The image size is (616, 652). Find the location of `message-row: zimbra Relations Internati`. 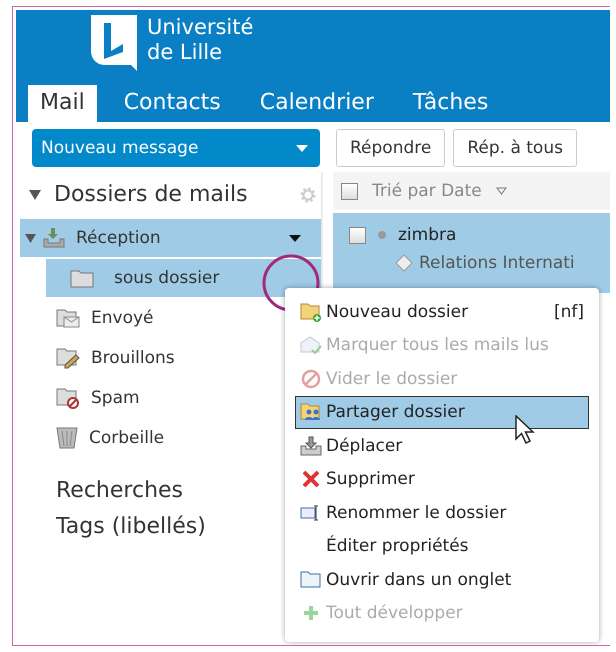

message-row: zimbra Relations Internati is located at coordinates (471, 253).